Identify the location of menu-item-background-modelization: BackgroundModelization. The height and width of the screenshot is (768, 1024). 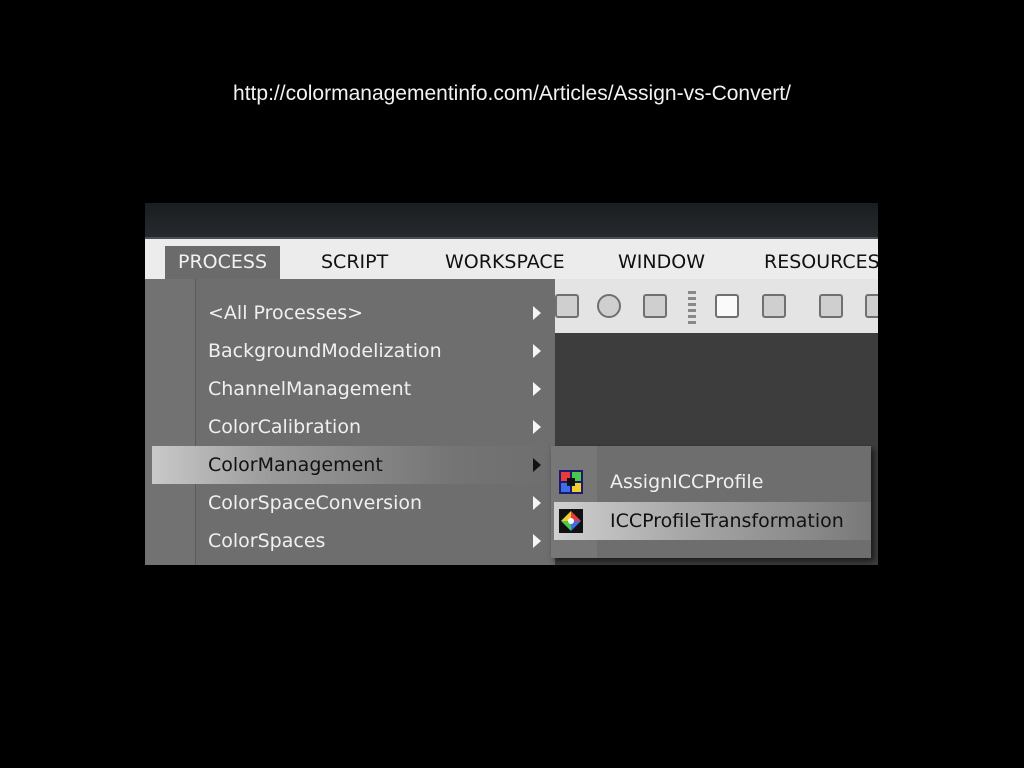
(350, 351).